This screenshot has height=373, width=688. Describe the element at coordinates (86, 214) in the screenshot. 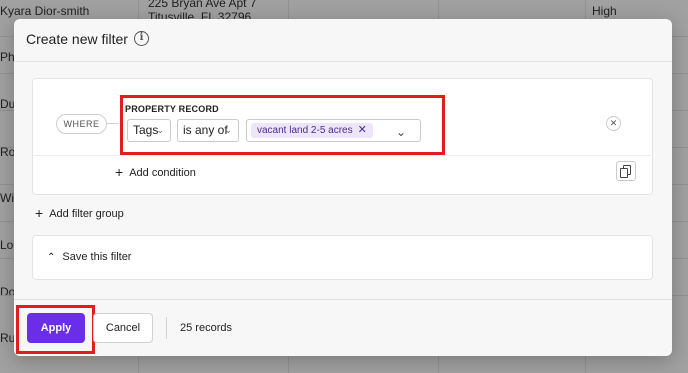

I see `add-filter-group-label: Add filter group` at that location.